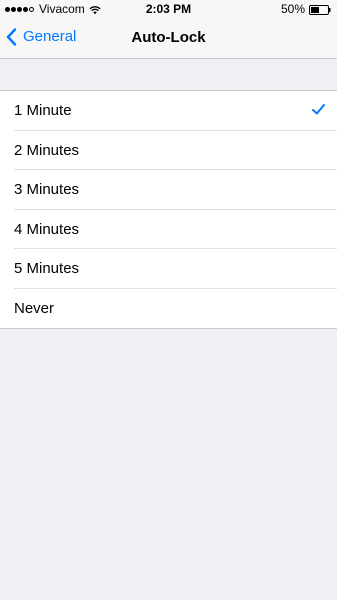 Image resolution: width=337 pixels, height=600 pixels. Describe the element at coordinates (34, 308) in the screenshot. I see `option-label: Never` at that location.